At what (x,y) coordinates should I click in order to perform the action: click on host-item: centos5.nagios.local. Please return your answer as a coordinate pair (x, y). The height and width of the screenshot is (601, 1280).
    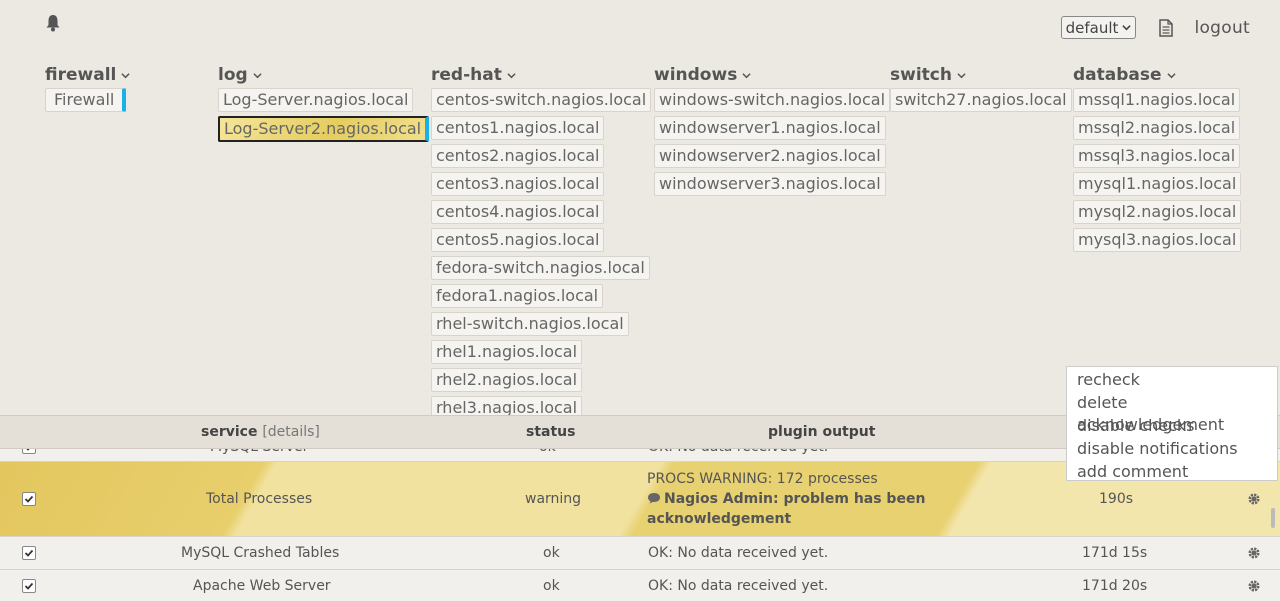
    Looking at the image, I should click on (518, 240).